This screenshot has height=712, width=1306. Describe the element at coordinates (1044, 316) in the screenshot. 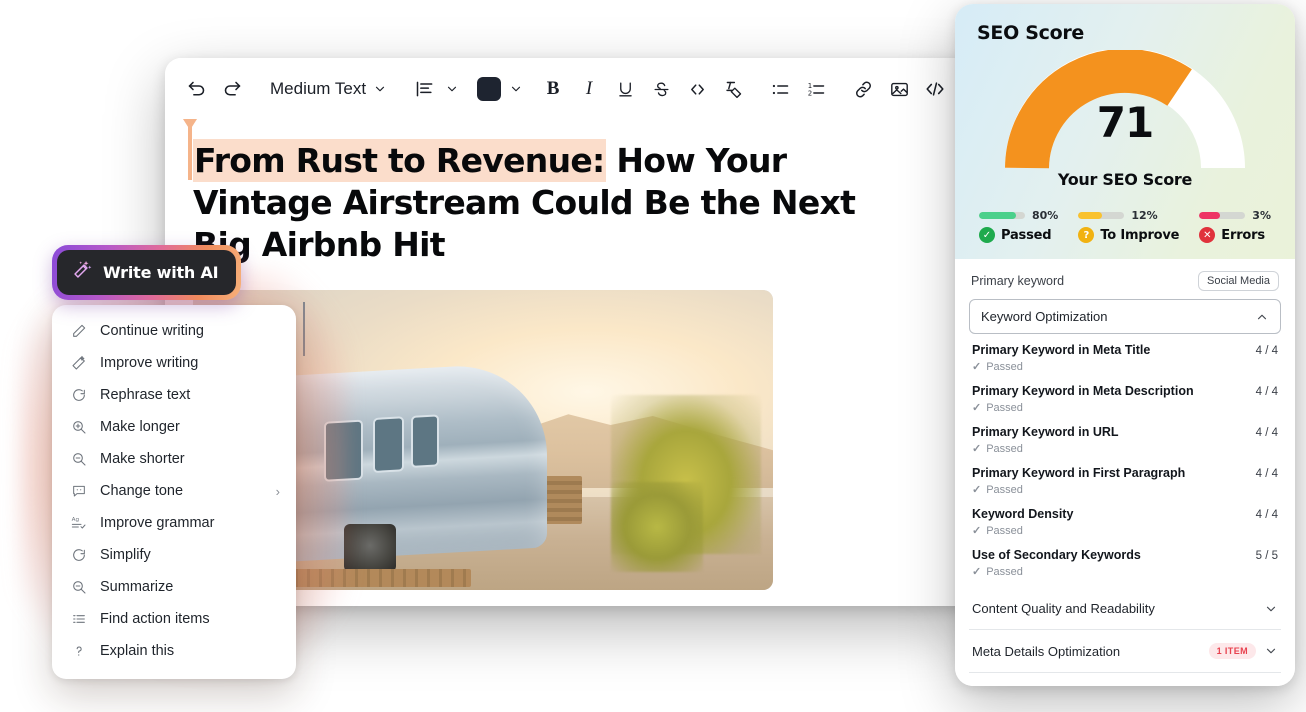

I see `accordion-title: Keyword Optimization` at that location.